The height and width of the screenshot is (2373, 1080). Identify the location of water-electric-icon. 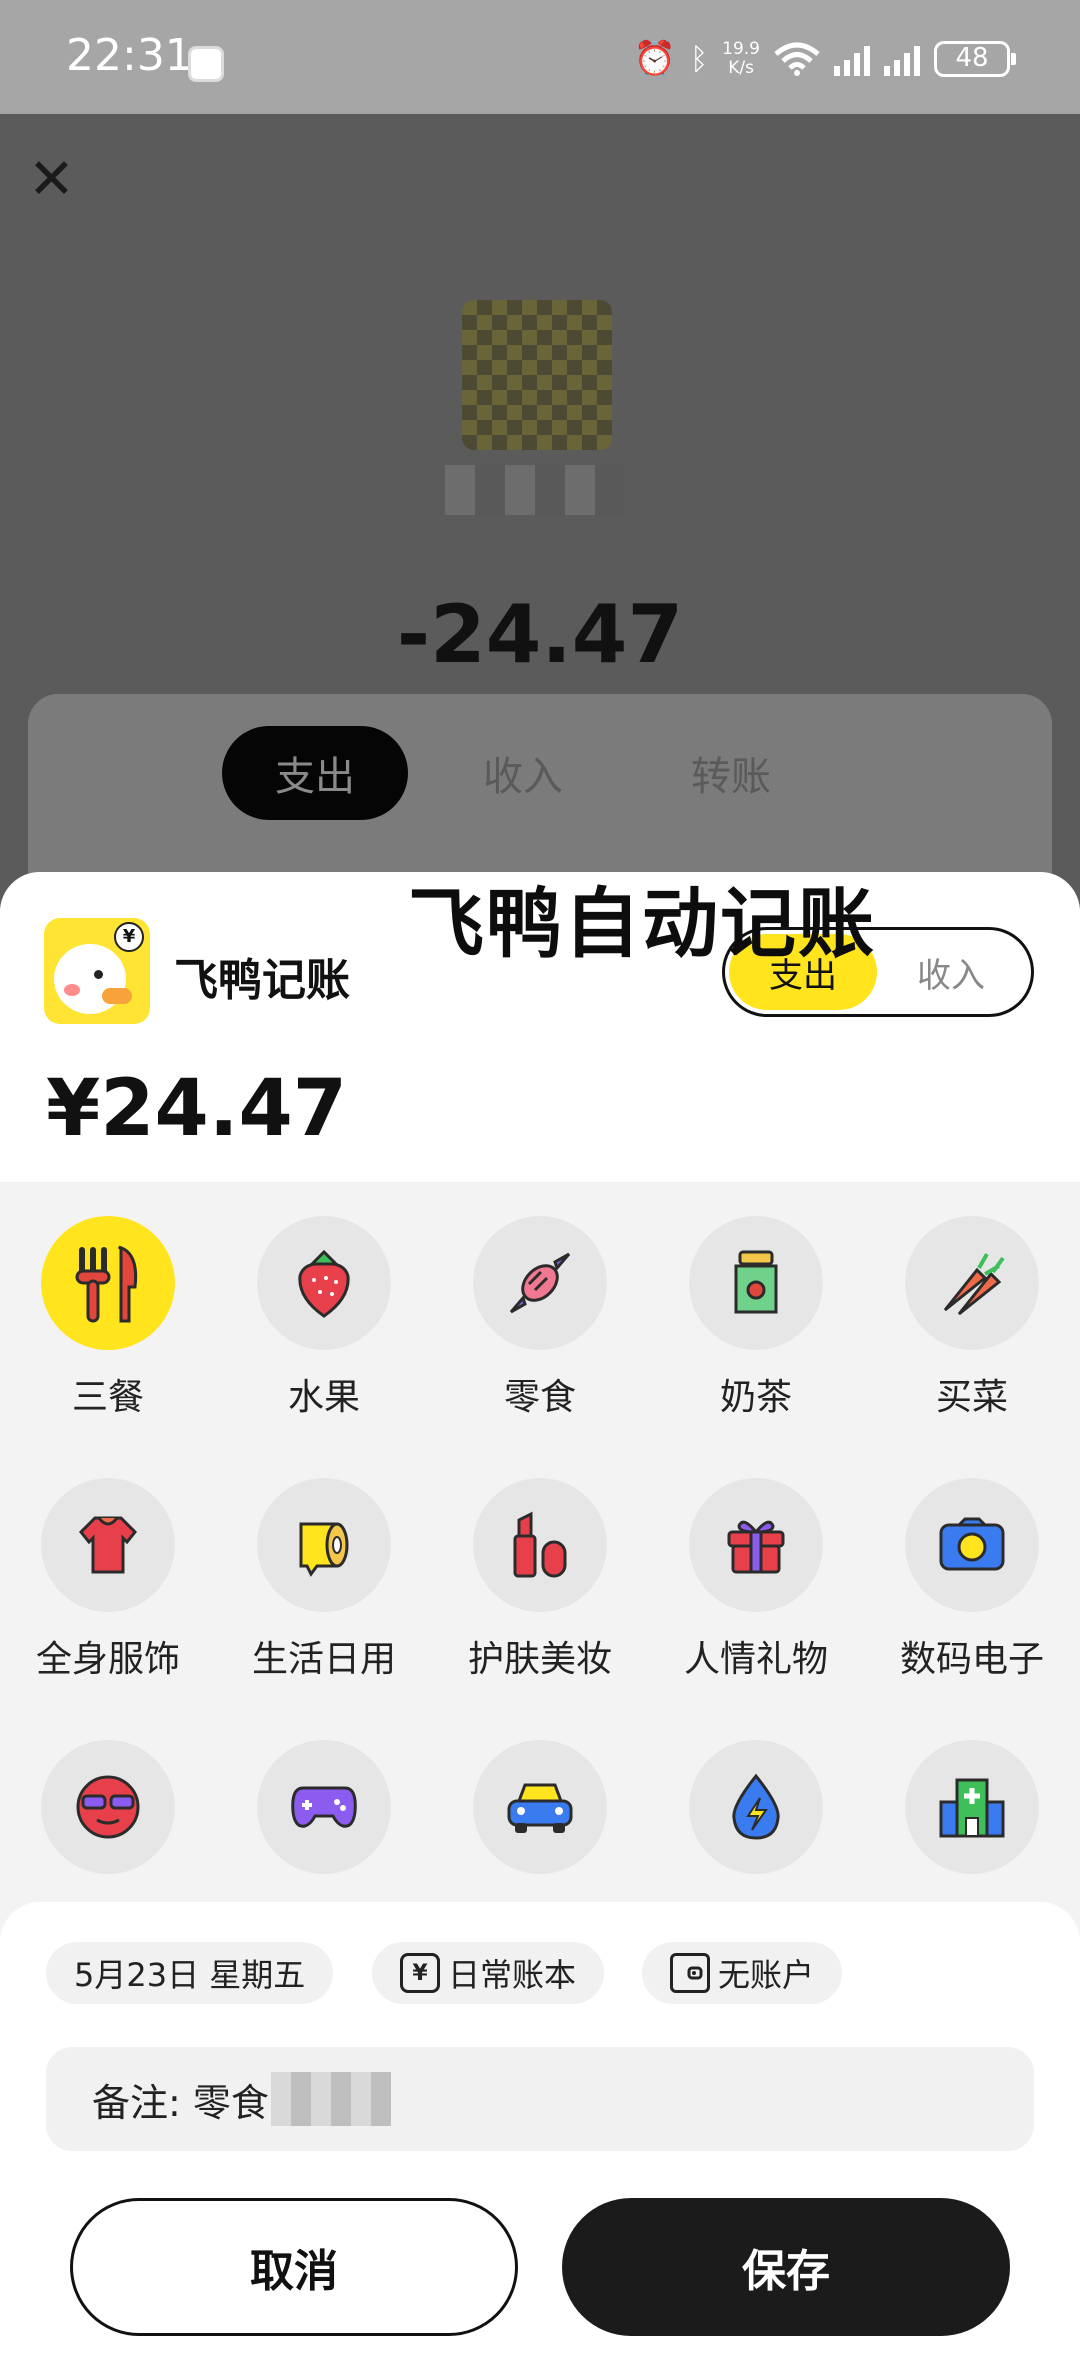
(756, 1806).